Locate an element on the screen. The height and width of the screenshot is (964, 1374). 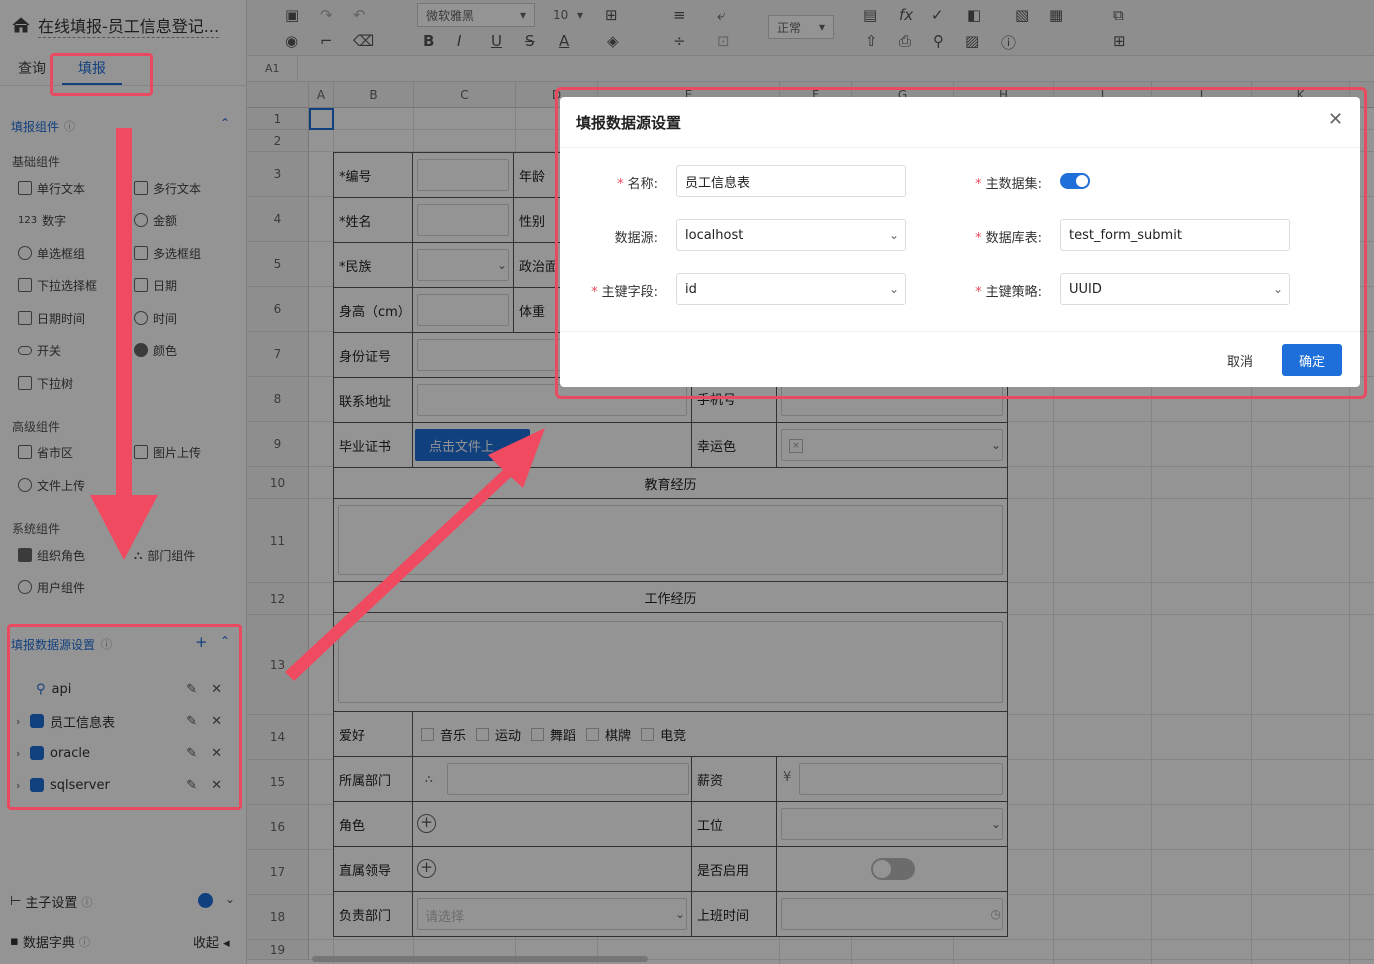
arrow-diagonal-icon is located at coordinates (415, 554).